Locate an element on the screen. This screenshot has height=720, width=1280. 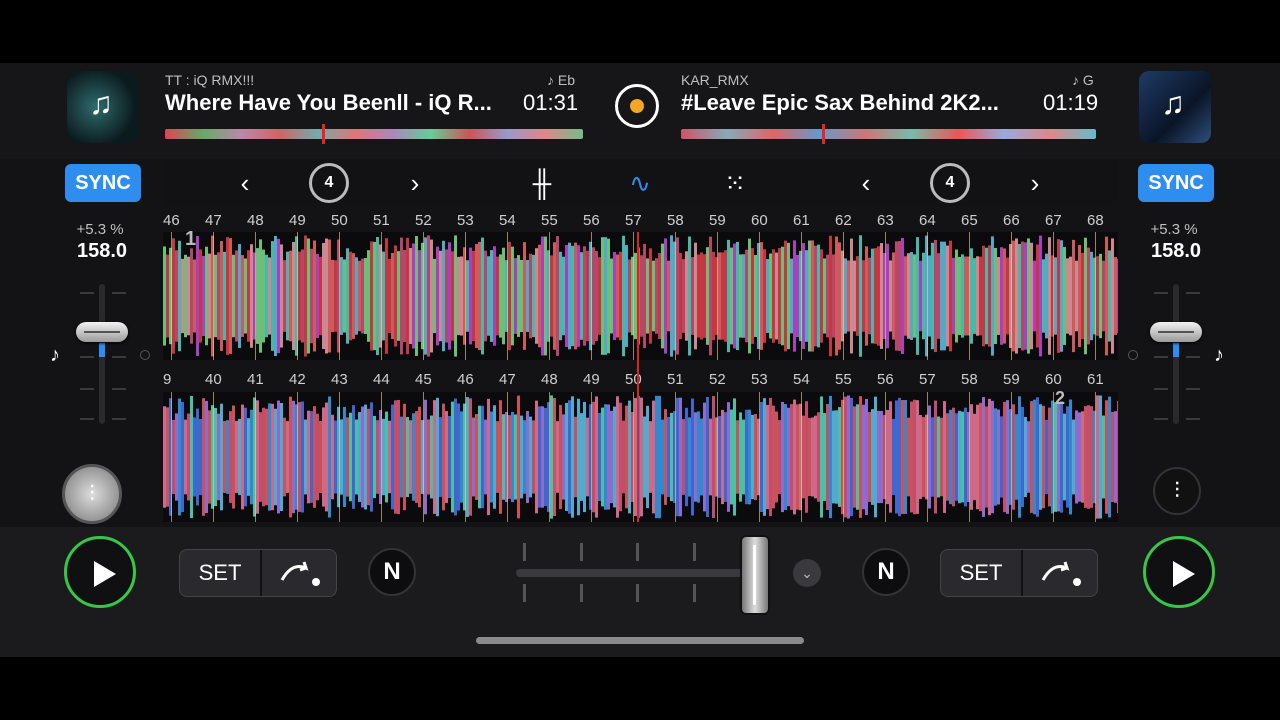
left-play-button is located at coordinates (100, 572).